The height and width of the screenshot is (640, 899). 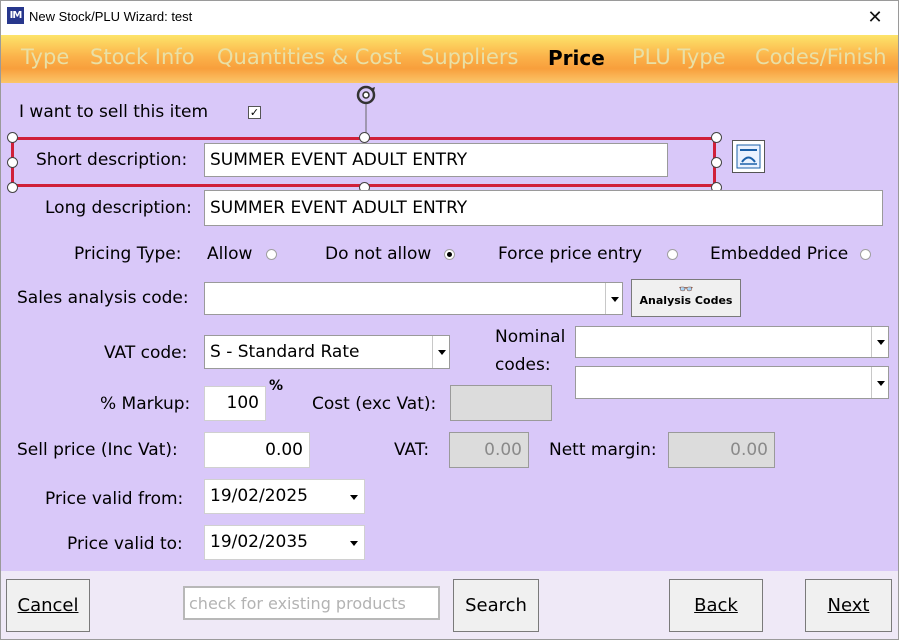 I want to click on vat-label: VAT:, so click(x=412, y=450).